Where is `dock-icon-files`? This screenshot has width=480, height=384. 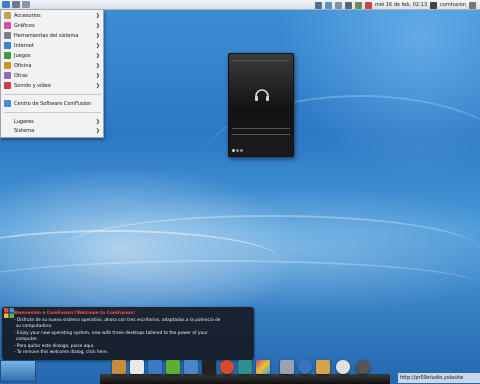 dock-icon-files is located at coordinates (119, 367).